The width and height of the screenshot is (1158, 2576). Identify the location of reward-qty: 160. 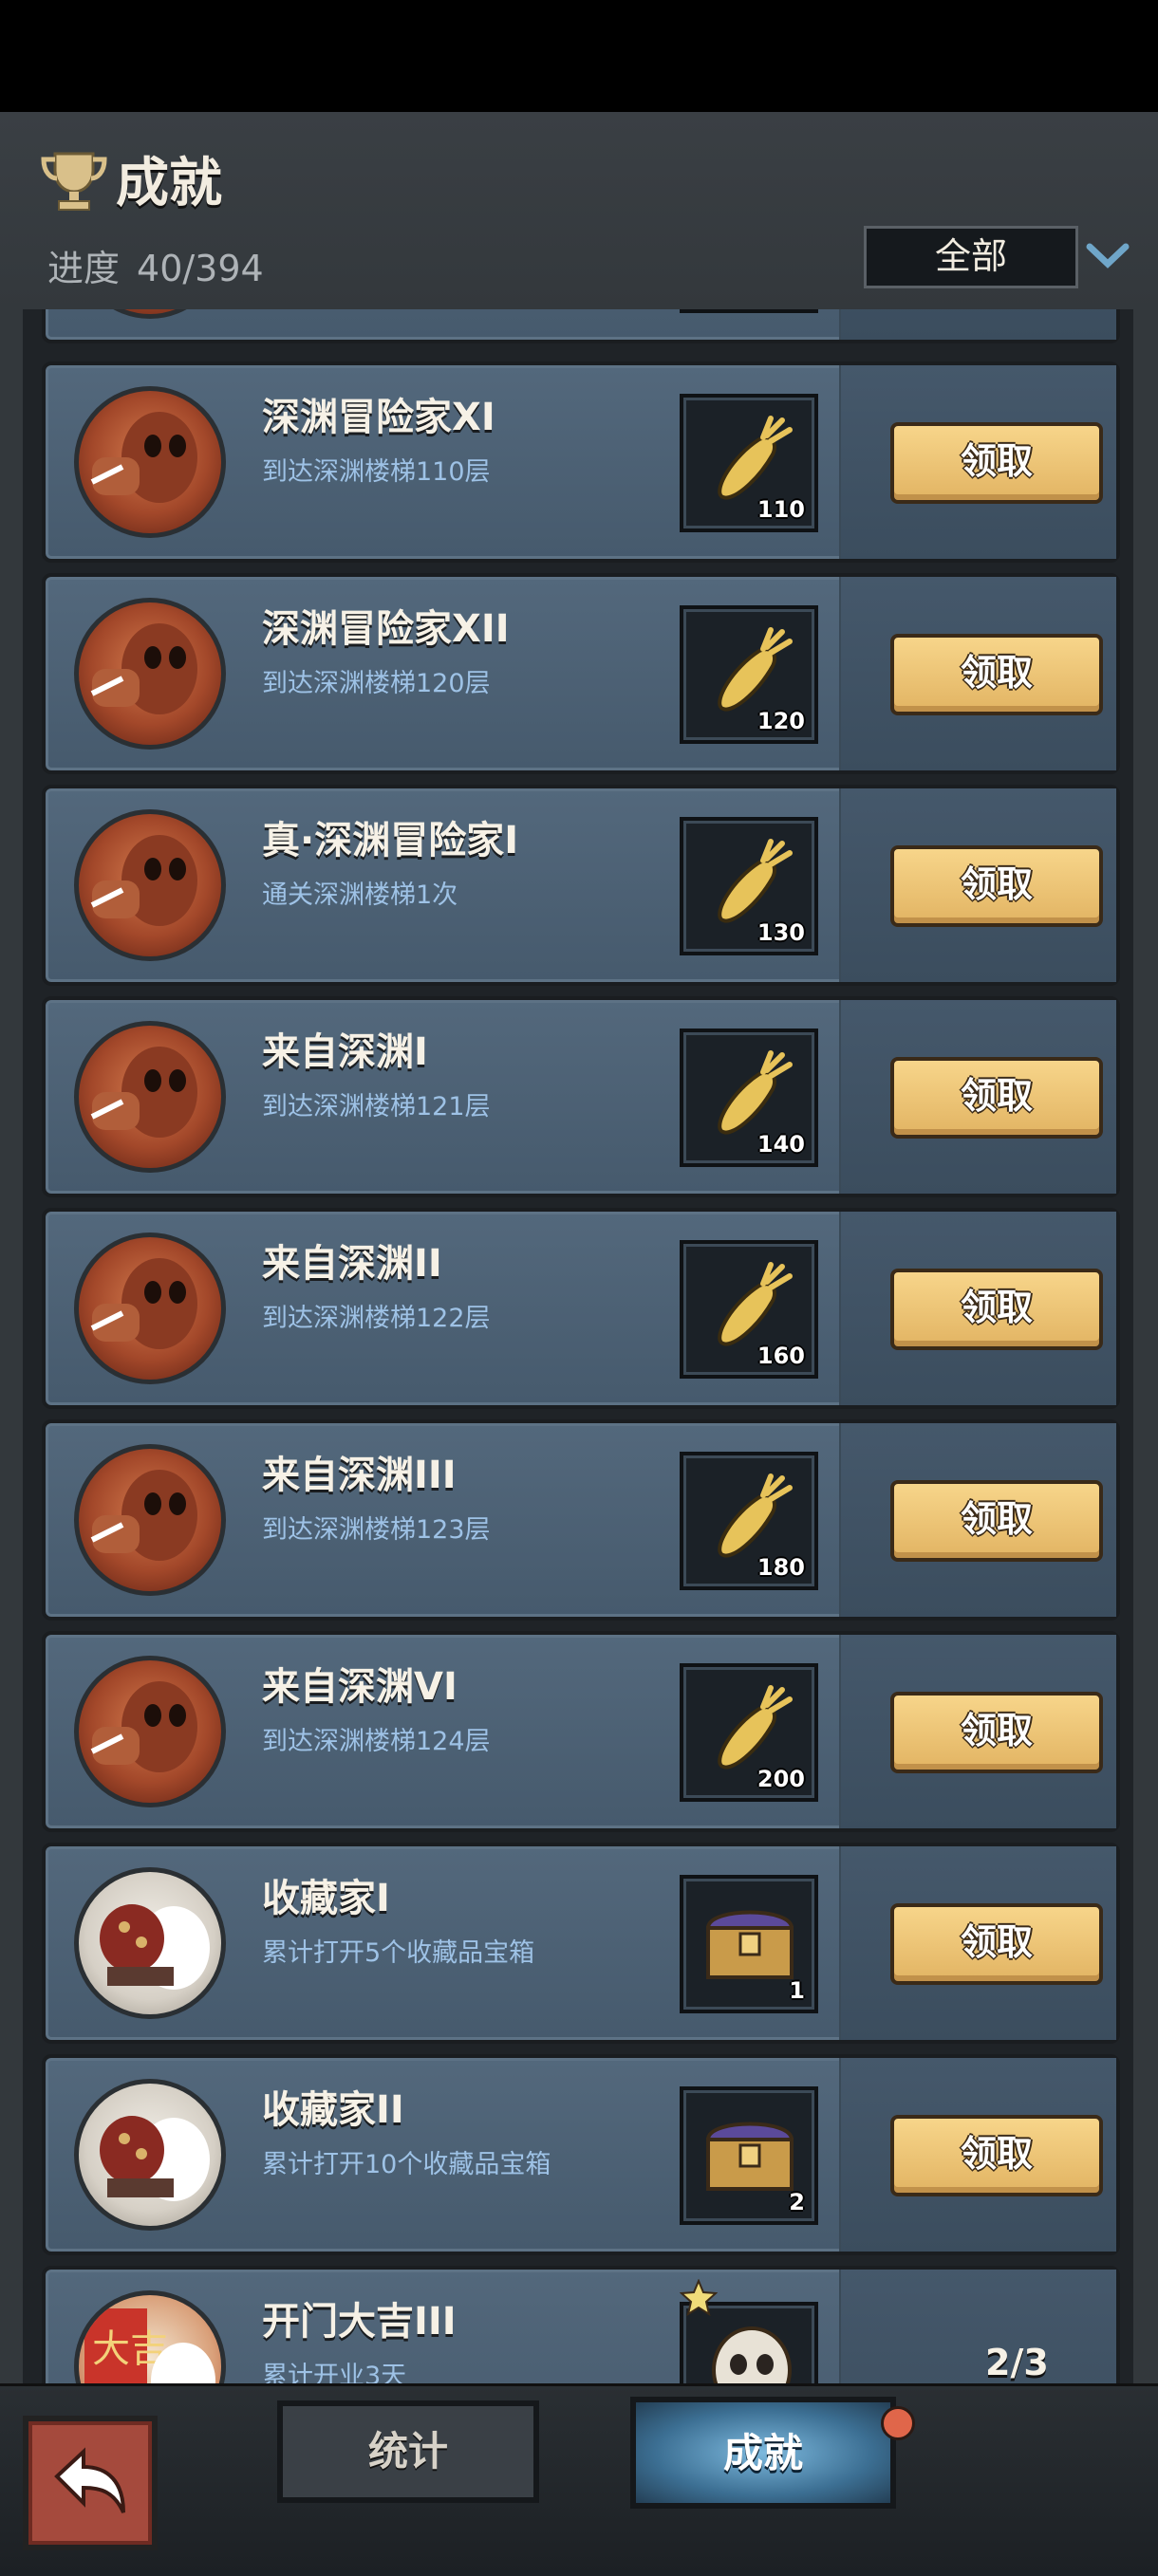
(780, 1356).